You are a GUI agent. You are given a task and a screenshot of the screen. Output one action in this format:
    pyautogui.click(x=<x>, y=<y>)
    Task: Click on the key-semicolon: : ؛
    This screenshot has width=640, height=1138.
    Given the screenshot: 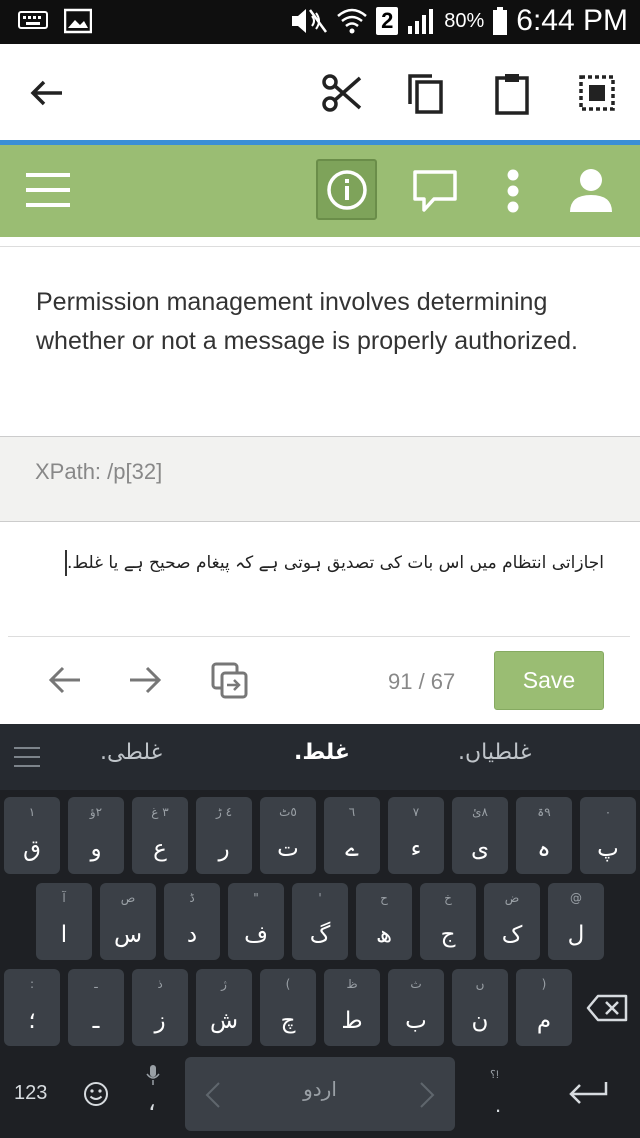 What is the action you would take?
    pyautogui.click(x=32, y=1007)
    